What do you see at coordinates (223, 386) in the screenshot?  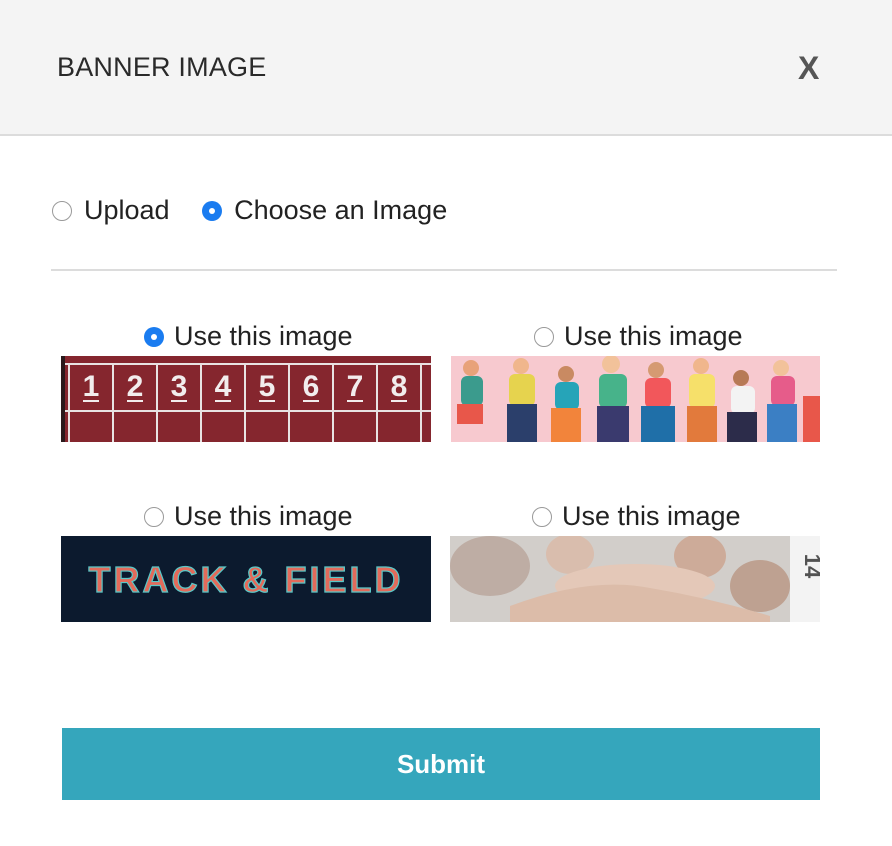 I see `lane-number: 4` at bounding box center [223, 386].